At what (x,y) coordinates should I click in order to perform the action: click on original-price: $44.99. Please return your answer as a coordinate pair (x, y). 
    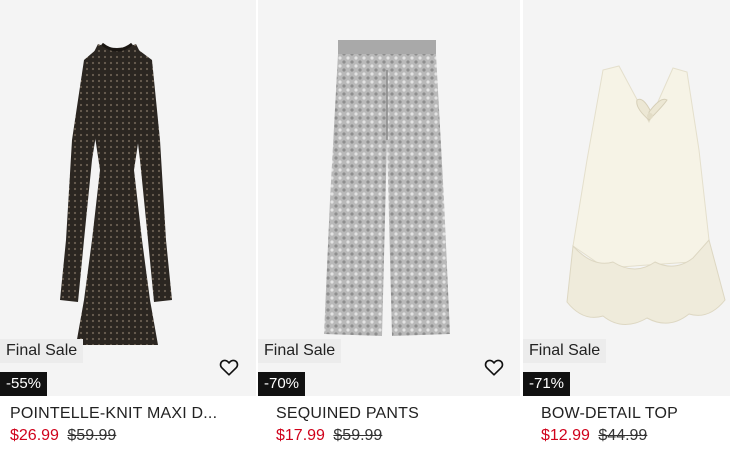
    Looking at the image, I should click on (623, 435).